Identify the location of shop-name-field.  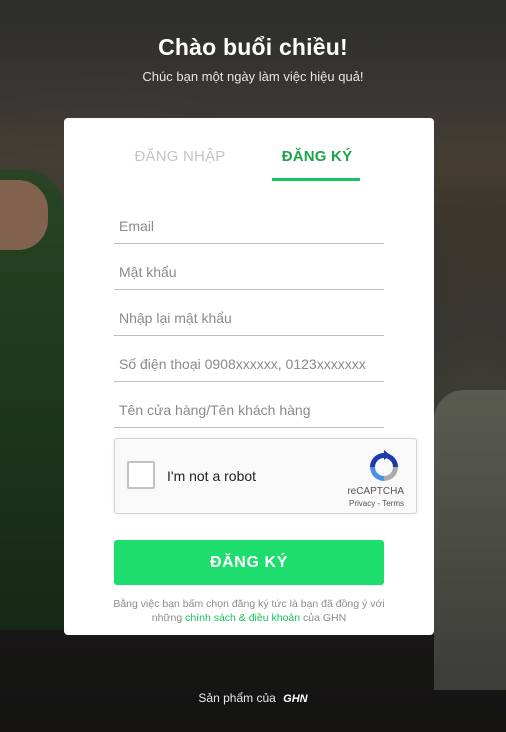
(249, 410).